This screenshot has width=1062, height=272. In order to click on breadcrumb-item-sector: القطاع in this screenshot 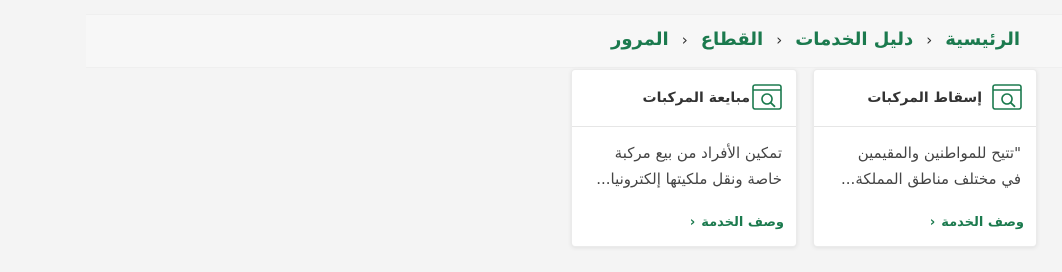, I will do `click(732, 39)`.